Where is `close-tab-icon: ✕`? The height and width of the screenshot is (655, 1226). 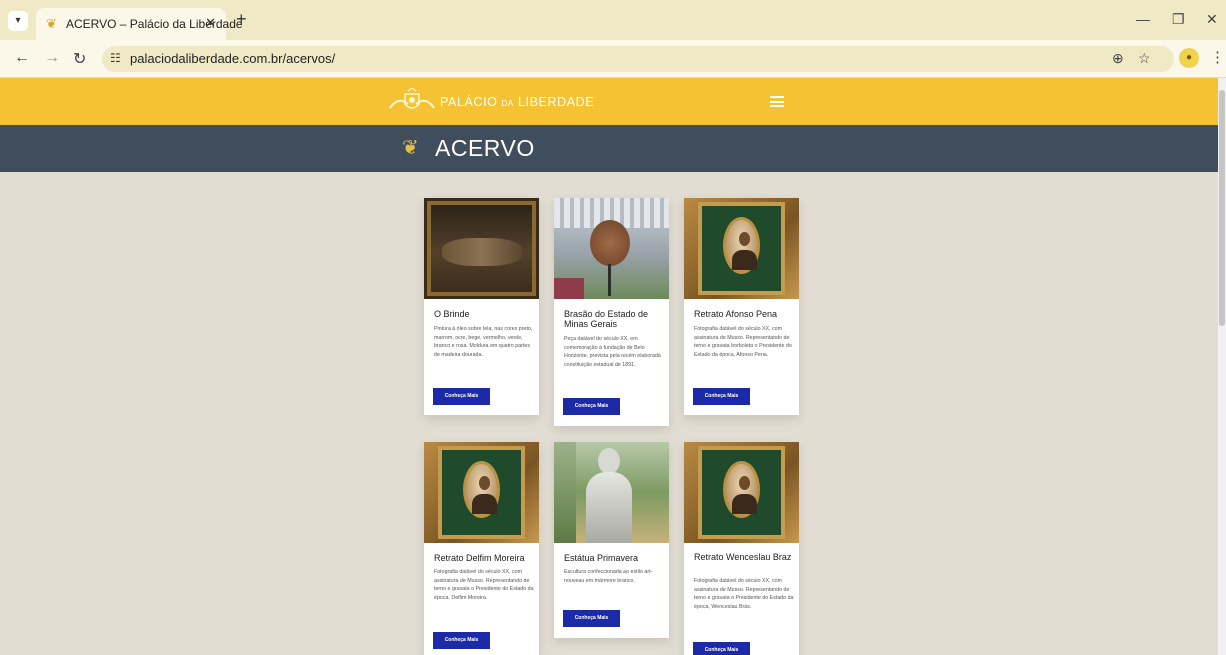 close-tab-icon: ✕ is located at coordinates (210, 23).